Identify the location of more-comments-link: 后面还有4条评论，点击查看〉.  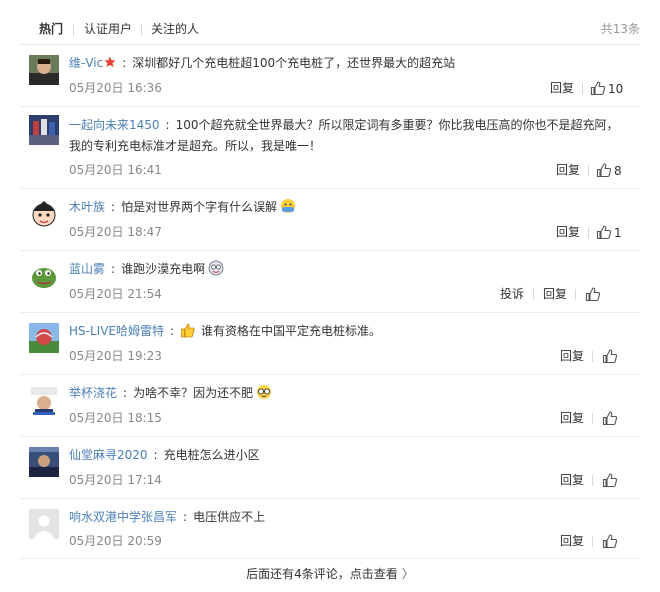
(330, 574).